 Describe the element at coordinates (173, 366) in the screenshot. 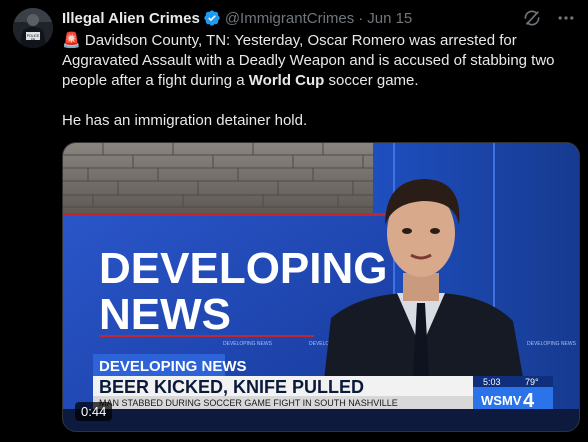

I see `lower-third-tag: DEVELOPING NEWS` at that location.